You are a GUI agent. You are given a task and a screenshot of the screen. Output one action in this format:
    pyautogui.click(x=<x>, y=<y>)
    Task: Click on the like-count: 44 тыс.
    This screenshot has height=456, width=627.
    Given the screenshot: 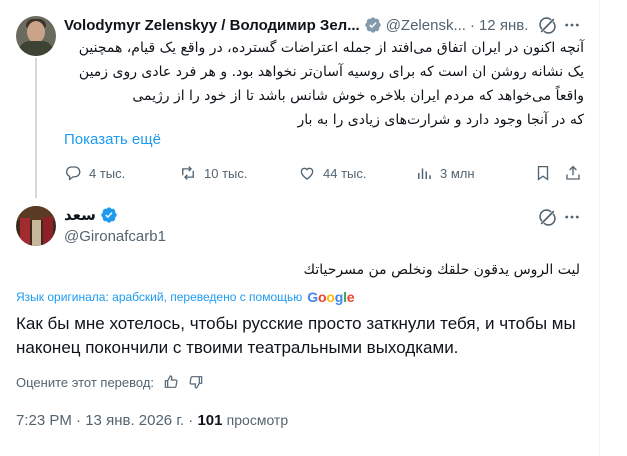 What is the action you would take?
    pyautogui.click(x=345, y=173)
    